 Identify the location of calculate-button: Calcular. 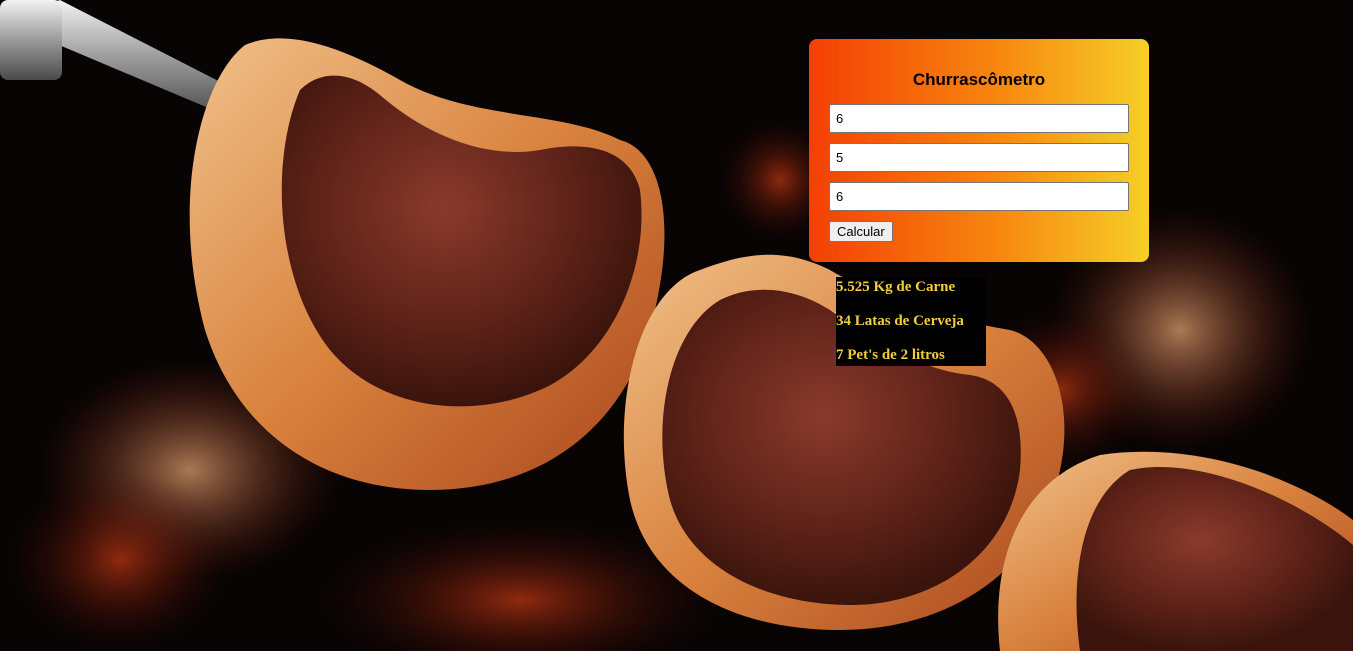
(861, 231).